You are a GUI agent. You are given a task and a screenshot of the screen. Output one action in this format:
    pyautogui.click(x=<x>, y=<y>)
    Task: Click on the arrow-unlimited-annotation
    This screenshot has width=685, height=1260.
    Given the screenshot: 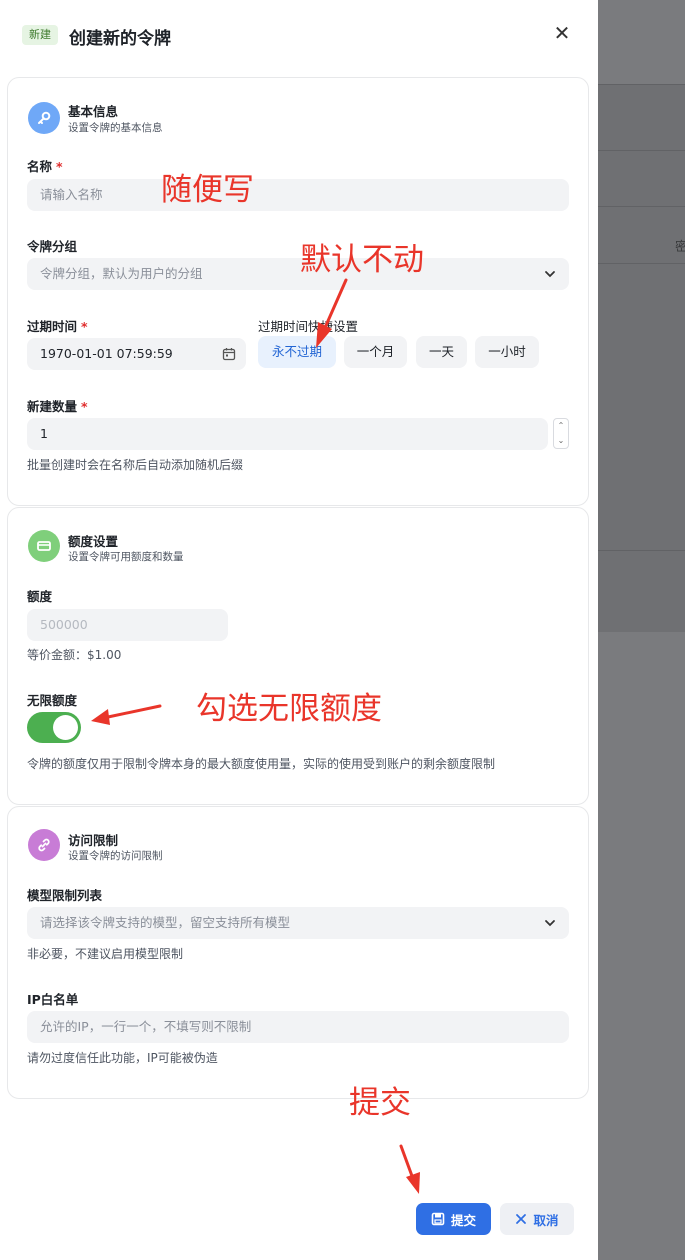 What is the action you would take?
    pyautogui.click(x=126, y=714)
    